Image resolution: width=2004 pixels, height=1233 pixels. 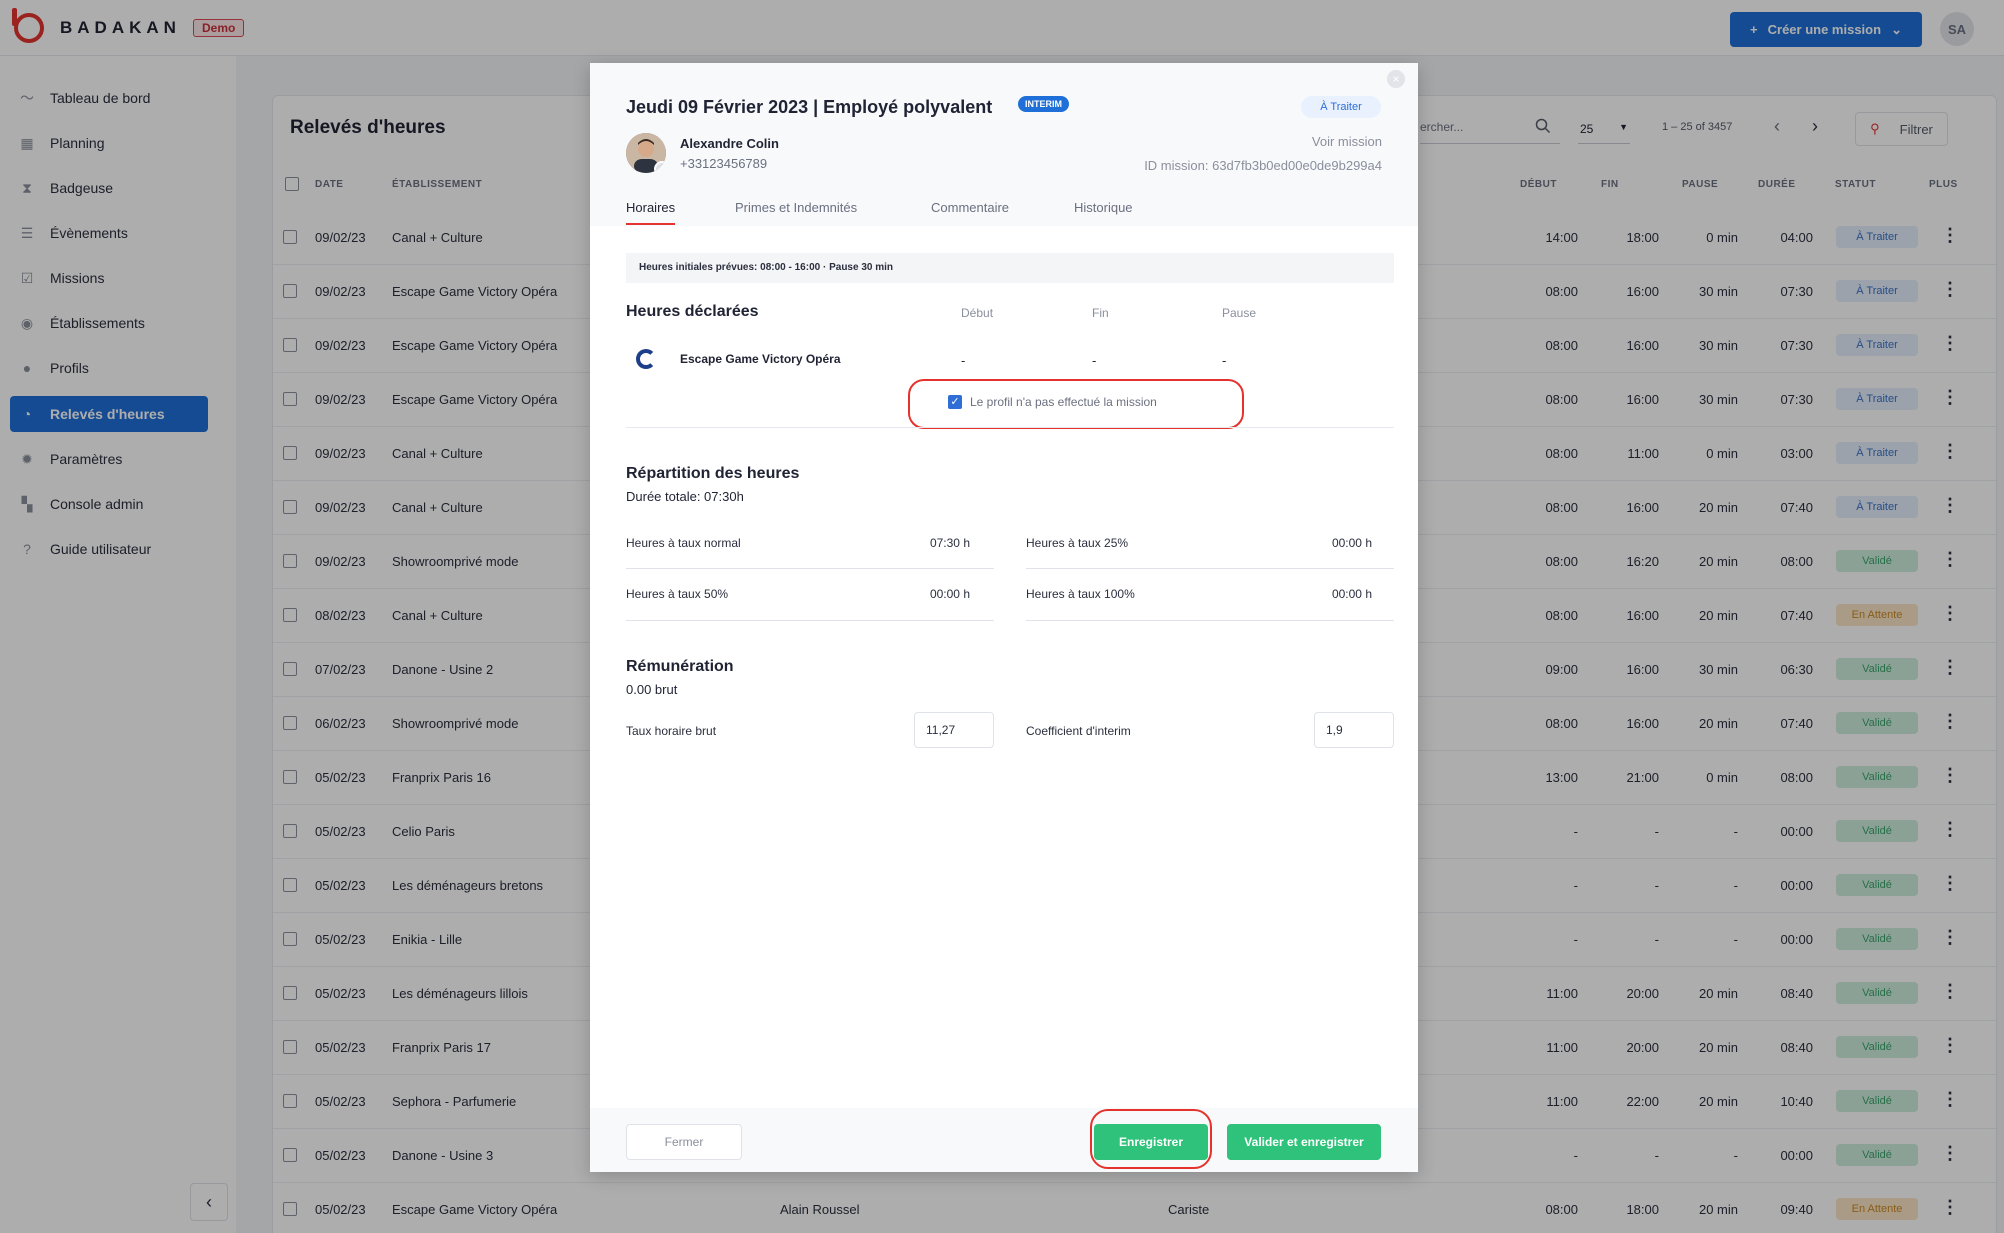 What do you see at coordinates (1263, 165) in the screenshot?
I see `mission-id: ID mission: 63d7fb3b0ed00e0de9b299a4` at bounding box center [1263, 165].